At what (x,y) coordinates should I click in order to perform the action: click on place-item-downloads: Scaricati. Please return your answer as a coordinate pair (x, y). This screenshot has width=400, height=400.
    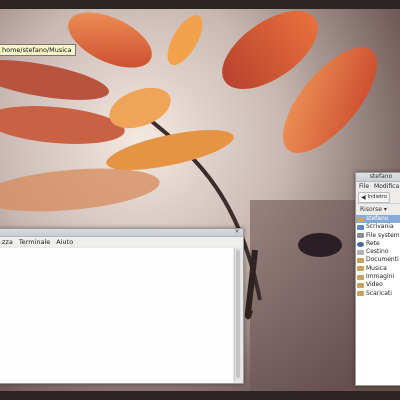
    Looking at the image, I should click on (378, 294).